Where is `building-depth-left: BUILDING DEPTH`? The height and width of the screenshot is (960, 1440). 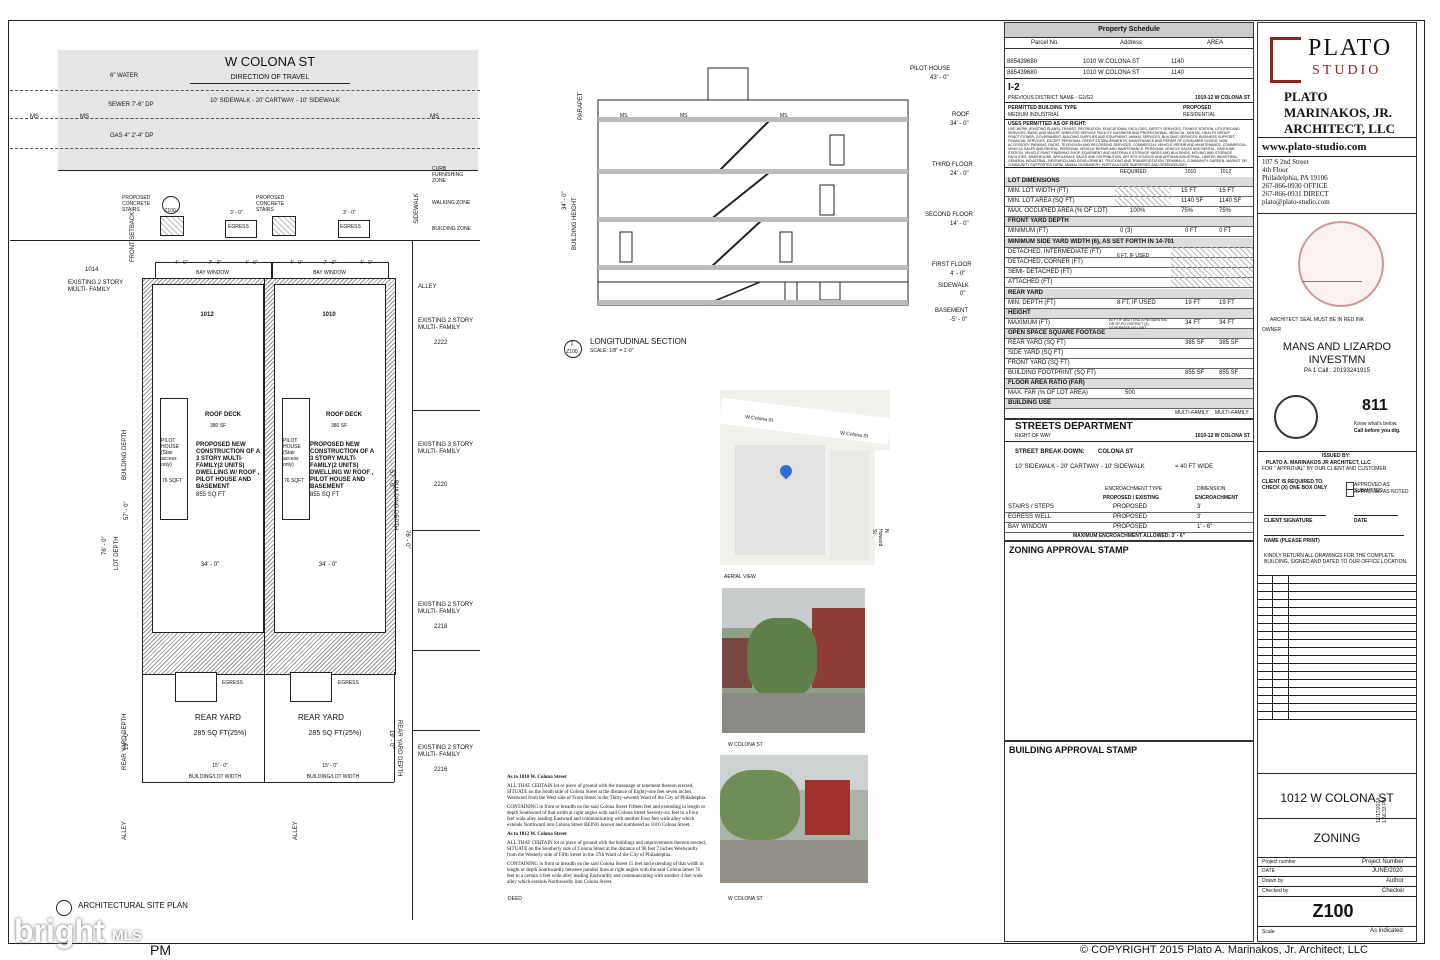
building-depth-left: BUILDING DEPTH is located at coordinates (125, 454).